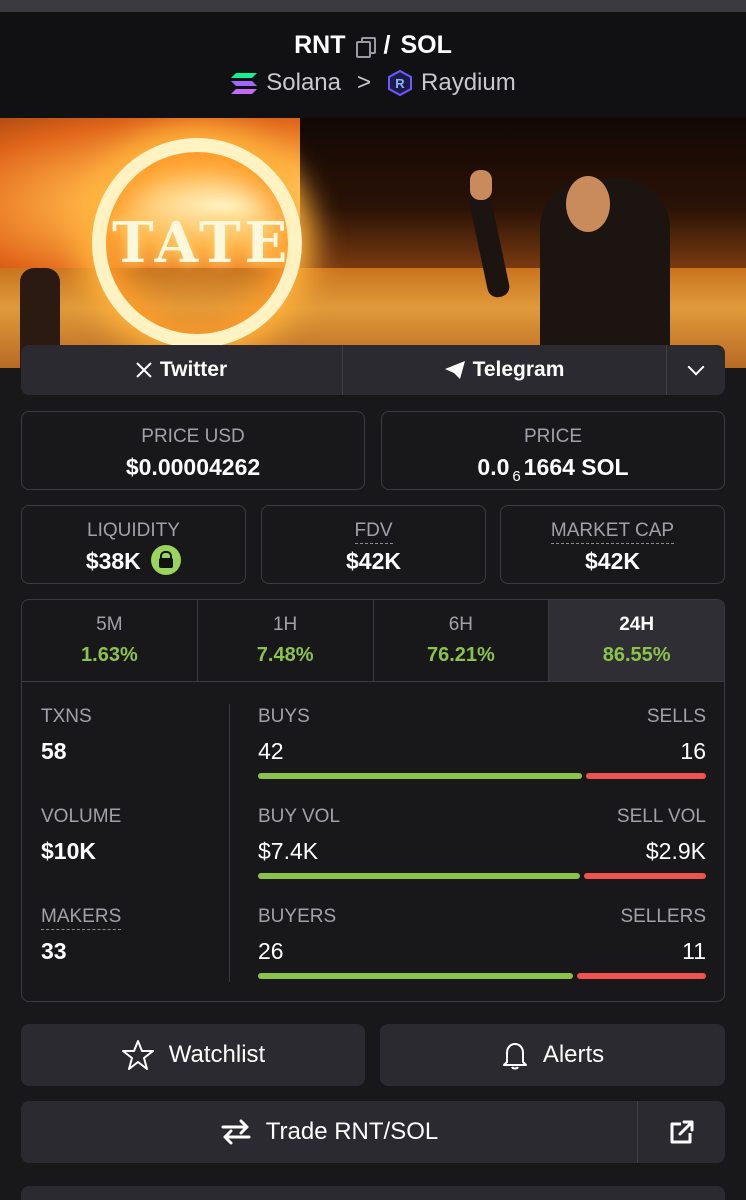  I want to click on makers-value: 33, so click(54, 951).